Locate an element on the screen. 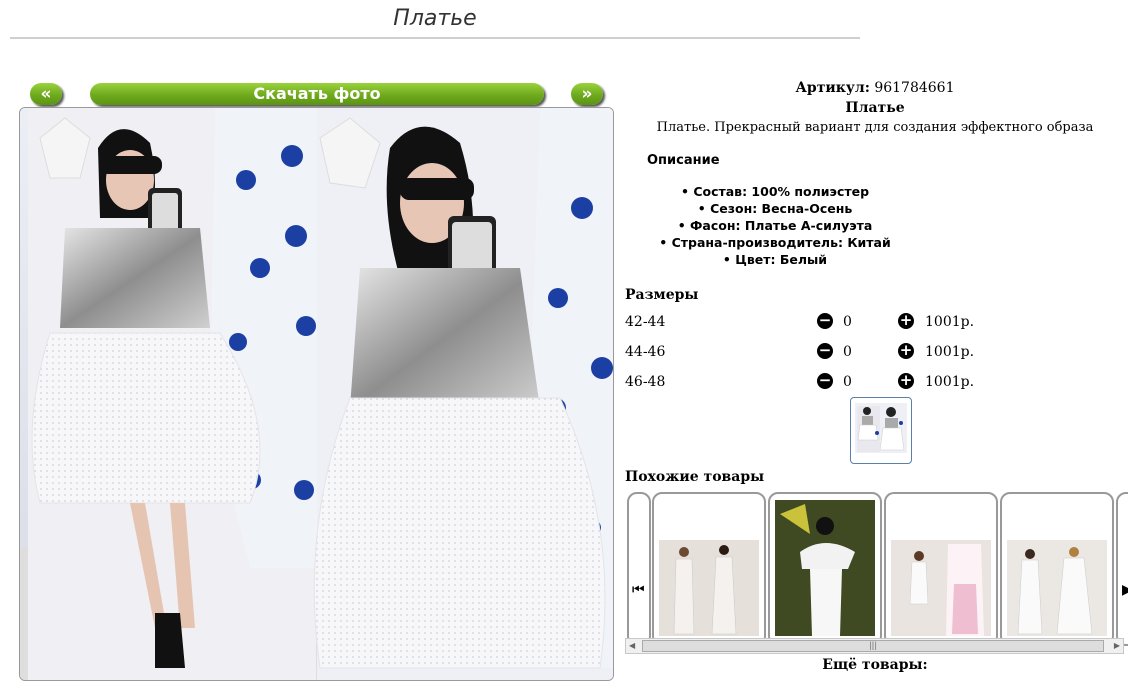 This screenshot has width=1128, height=681. photo-thumbnail is located at coordinates (881, 430).